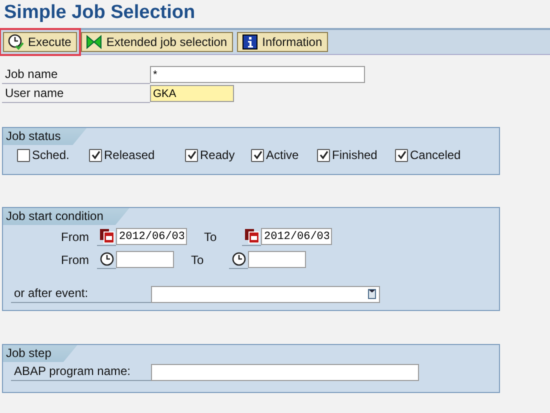 This screenshot has height=413, width=550. What do you see at coordinates (282, 42) in the screenshot?
I see `toolbar-button: Information` at bounding box center [282, 42].